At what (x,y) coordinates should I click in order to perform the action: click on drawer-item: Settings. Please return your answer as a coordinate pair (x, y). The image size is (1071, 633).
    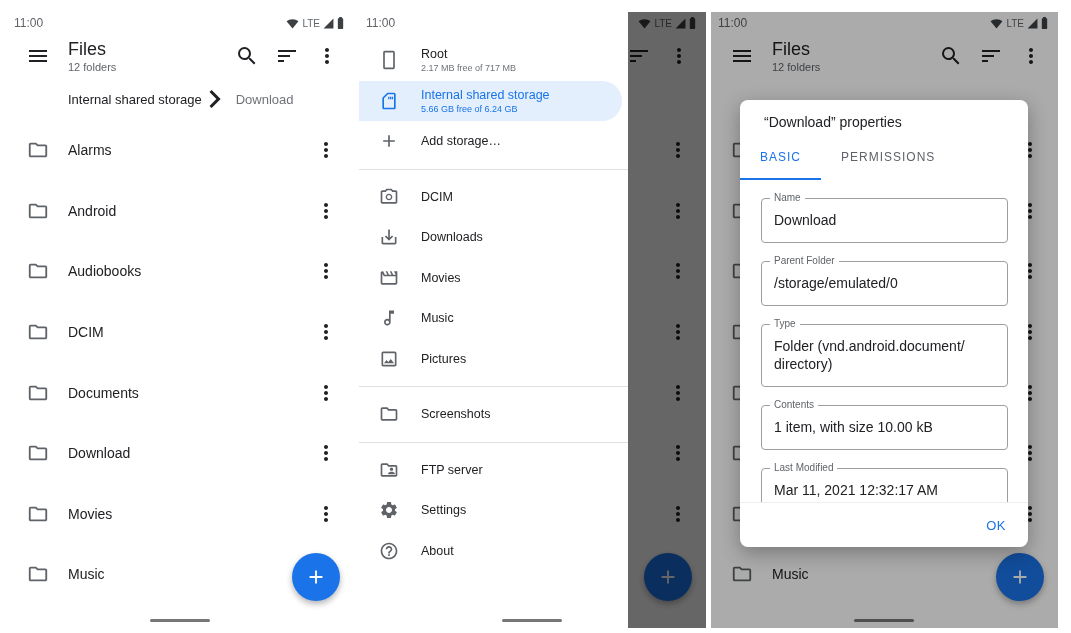
    Looking at the image, I should click on (490, 510).